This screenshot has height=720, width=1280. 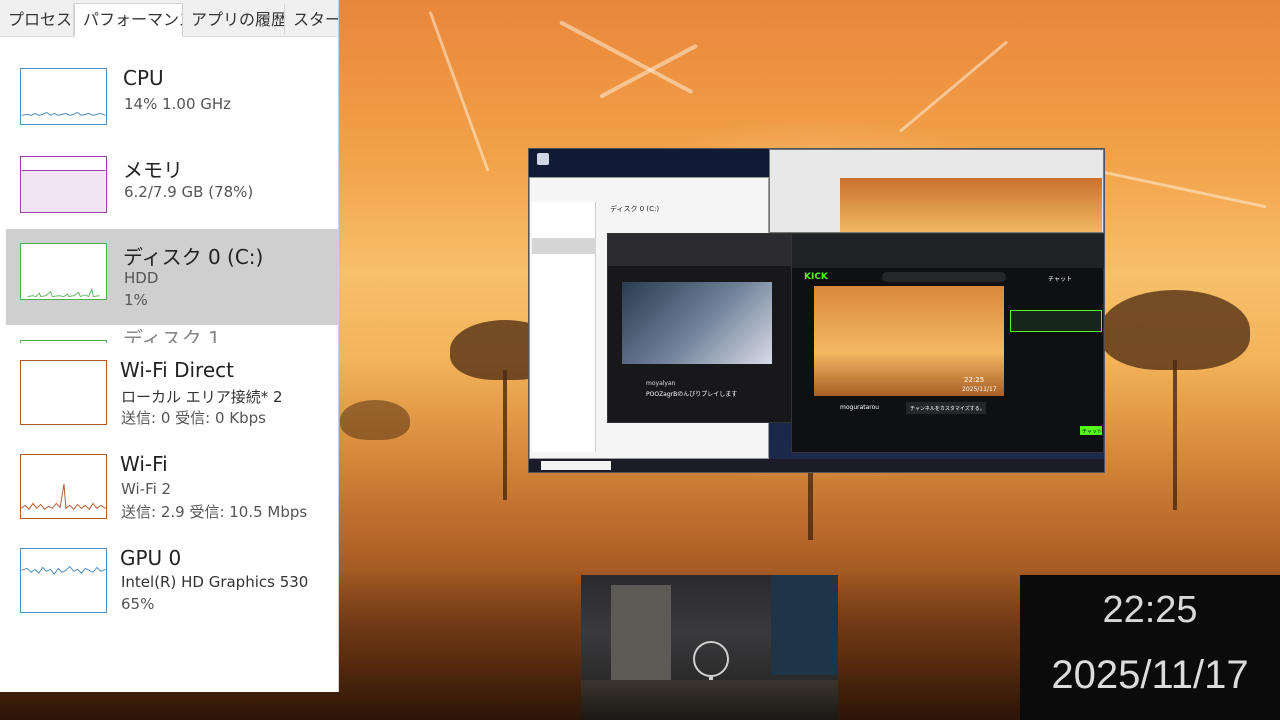 What do you see at coordinates (63, 96) in the screenshot?
I see `cpu-graph` at bounding box center [63, 96].